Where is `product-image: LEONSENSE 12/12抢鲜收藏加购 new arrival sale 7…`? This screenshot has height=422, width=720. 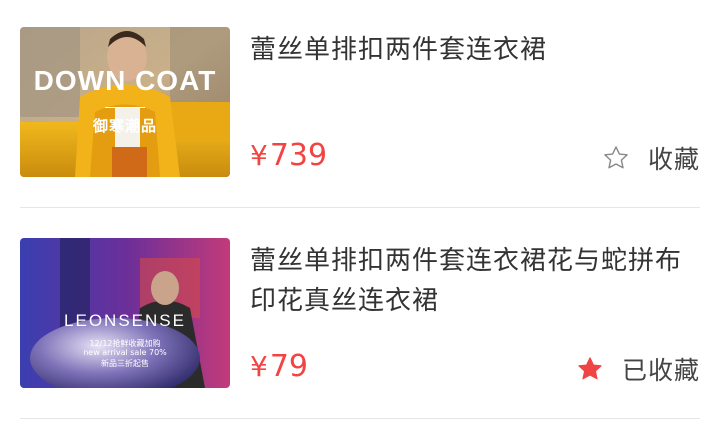
product-image: LEONSENSE 12/12抢鲜收藏加购 new arrival sale 7… is located at coordinates (125, 313).